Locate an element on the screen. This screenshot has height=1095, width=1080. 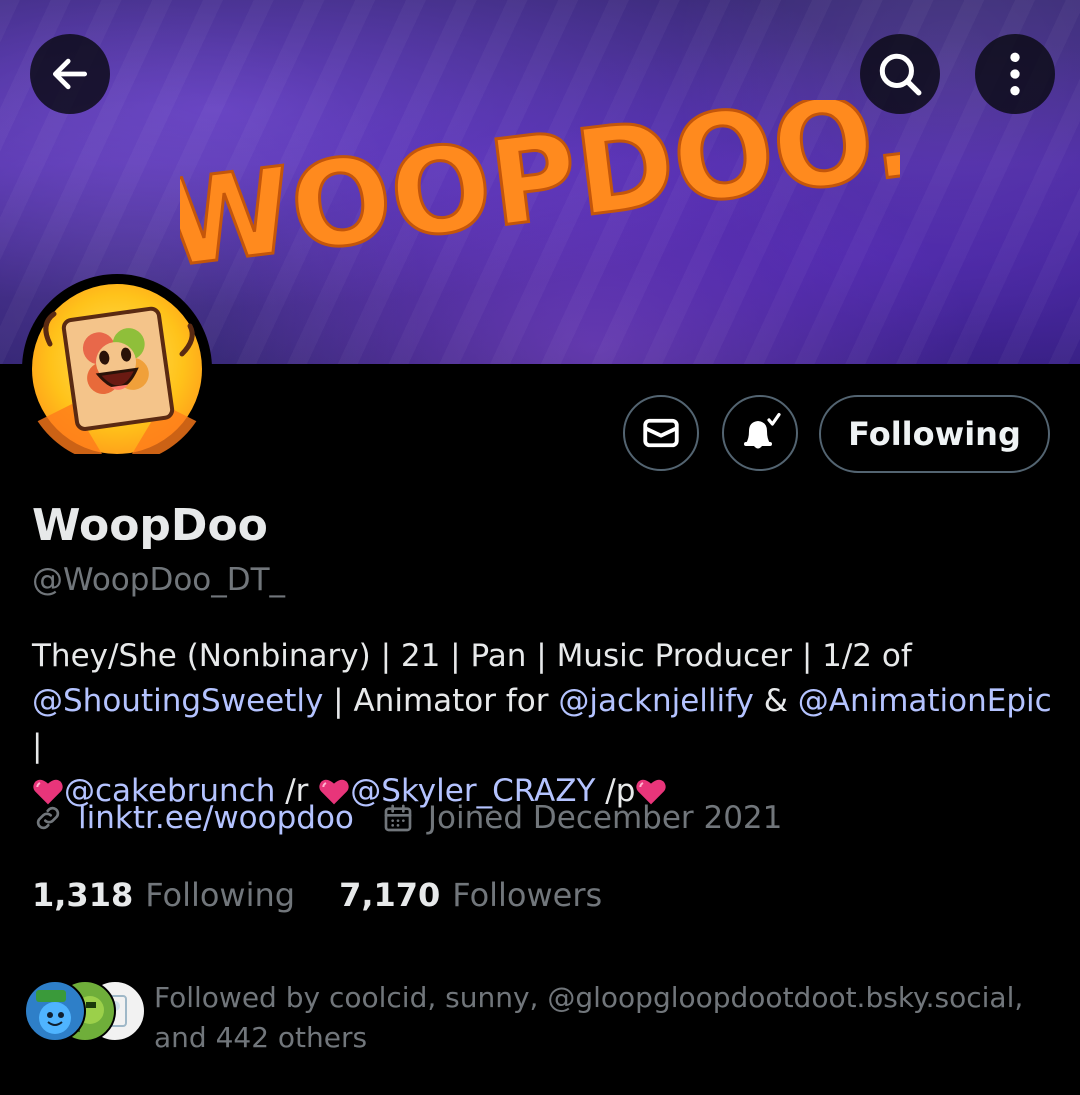
display-name: WoopDoo is located at coordinates (150, 525).